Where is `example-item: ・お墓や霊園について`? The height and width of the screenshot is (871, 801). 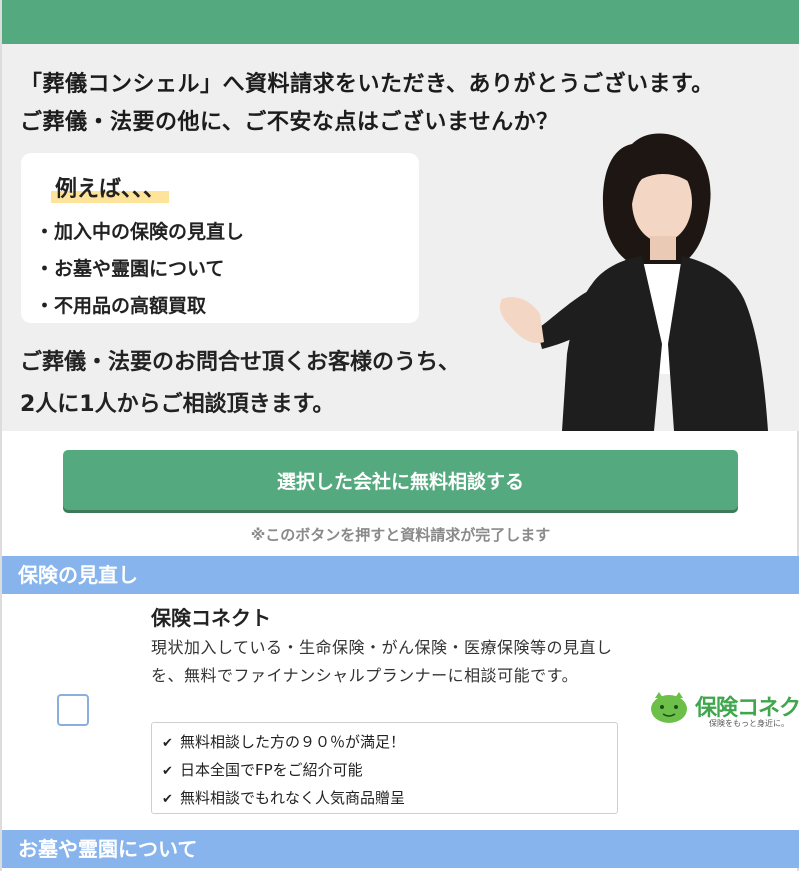 example-item: ・お墓や霊園について is located at coordinates (130, 269).